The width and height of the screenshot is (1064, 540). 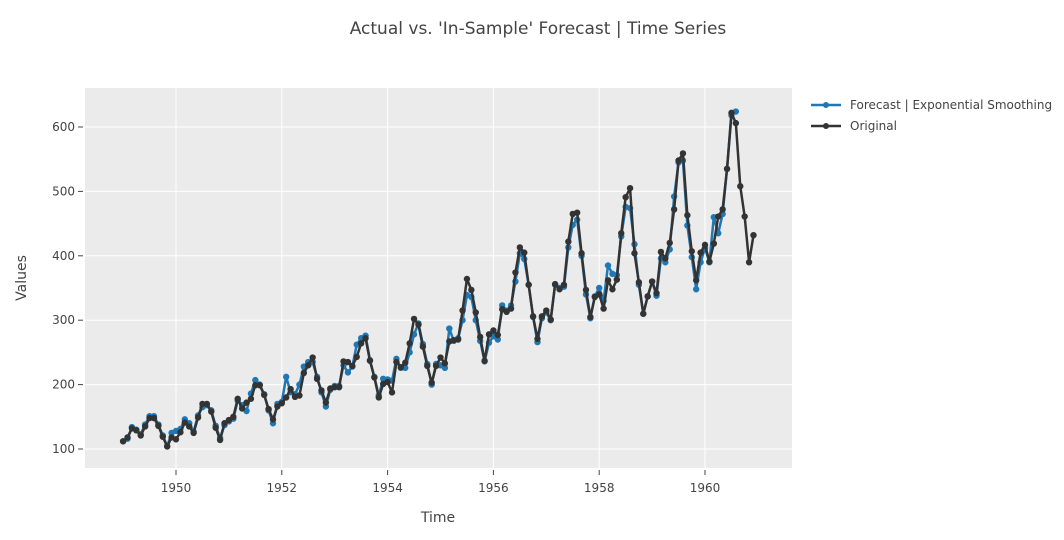 What do you see at coordinates (63, 127) in the screenshot?
I see `y-tick-label: 600` at bounding box center [63, 127].